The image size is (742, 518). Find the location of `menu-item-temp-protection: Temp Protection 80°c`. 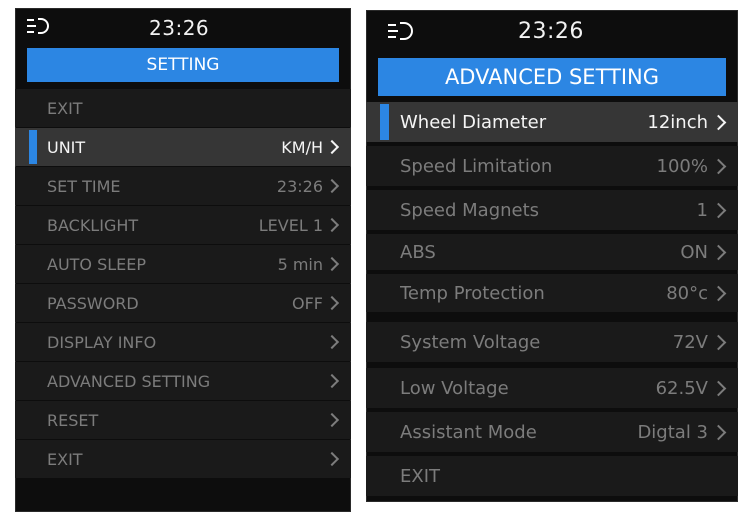

menu-item-temp-protection: Temp Protection 80°c is located at coordinates (552, 293).